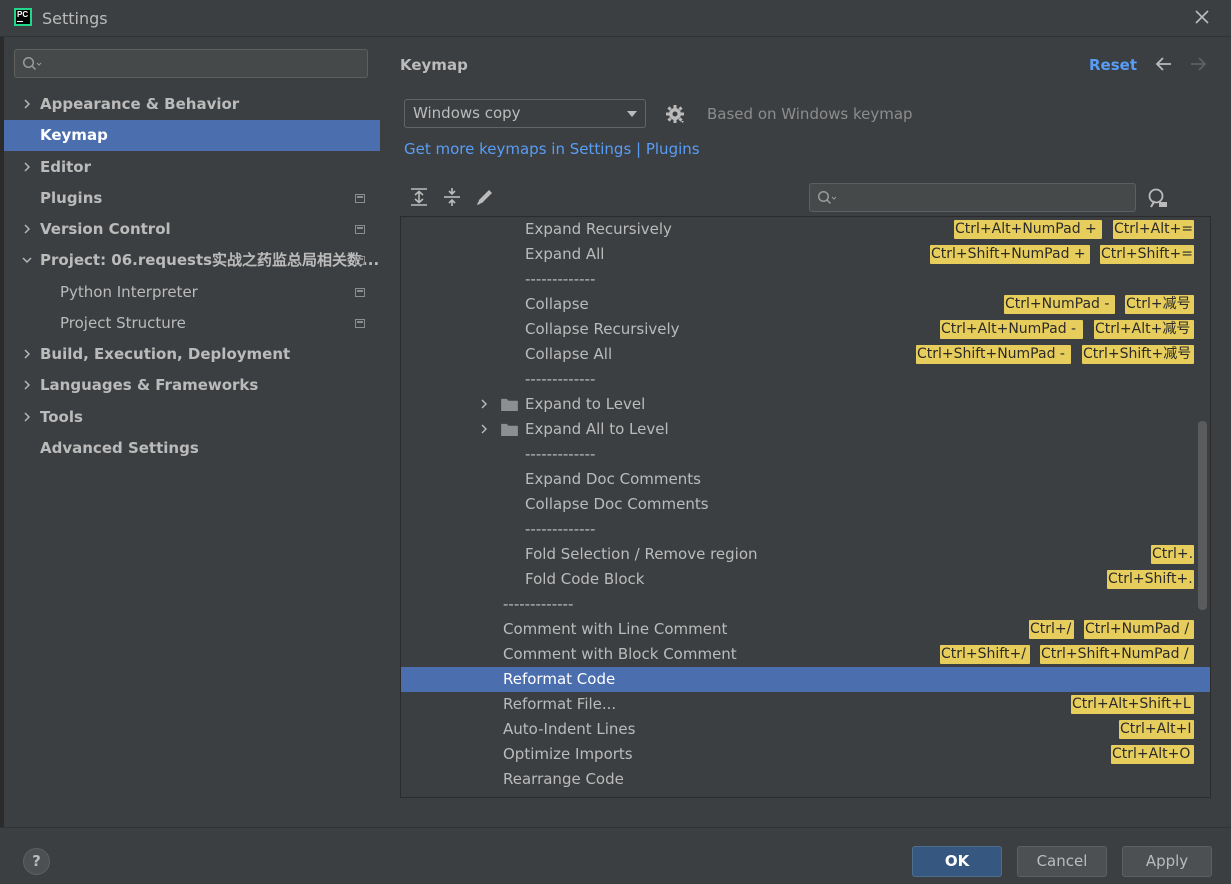  What do you see at coordinates (552, 149) in the screenshot?
I see `get-more-keymaps-link: Get more keymaps in Settings | Plugins` at bounding box center [552, 149].